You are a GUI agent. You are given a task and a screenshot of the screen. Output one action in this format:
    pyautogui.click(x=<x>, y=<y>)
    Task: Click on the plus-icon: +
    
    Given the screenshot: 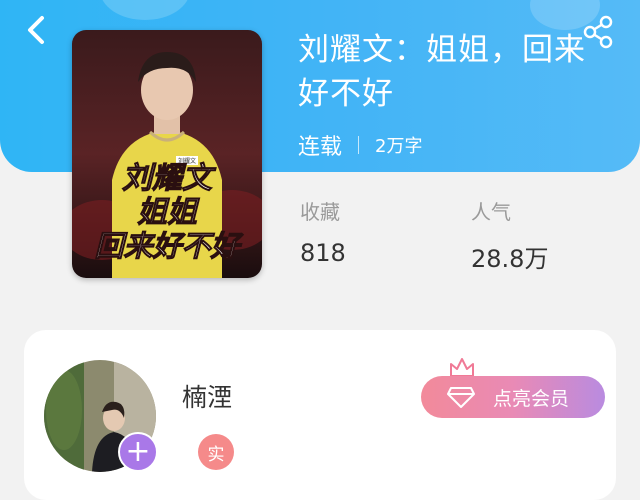 What is the action you would take?
    pyautogui.click(x=138, y=451)
    